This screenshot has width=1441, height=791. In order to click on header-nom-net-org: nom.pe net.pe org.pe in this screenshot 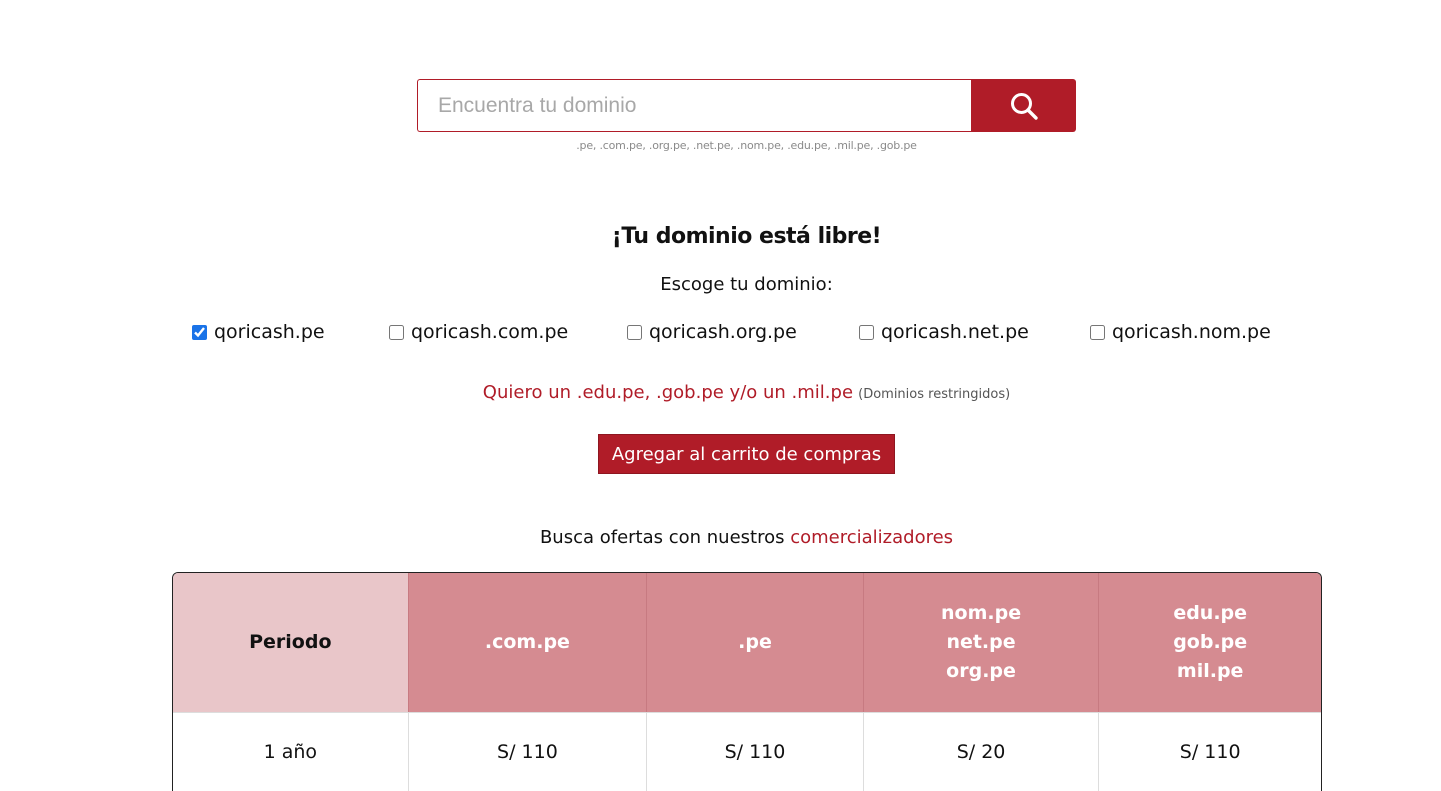, I will do `click(981, 642)`.